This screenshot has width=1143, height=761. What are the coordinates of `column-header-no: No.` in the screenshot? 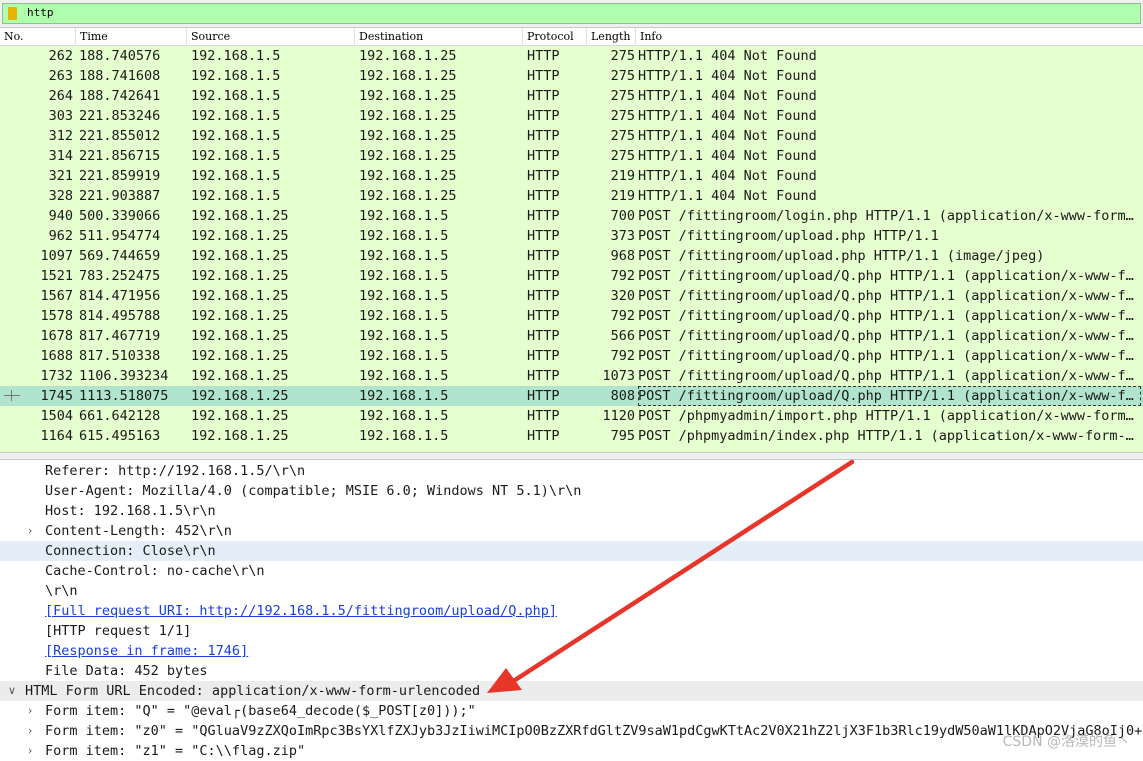 It's located at (38, 37).